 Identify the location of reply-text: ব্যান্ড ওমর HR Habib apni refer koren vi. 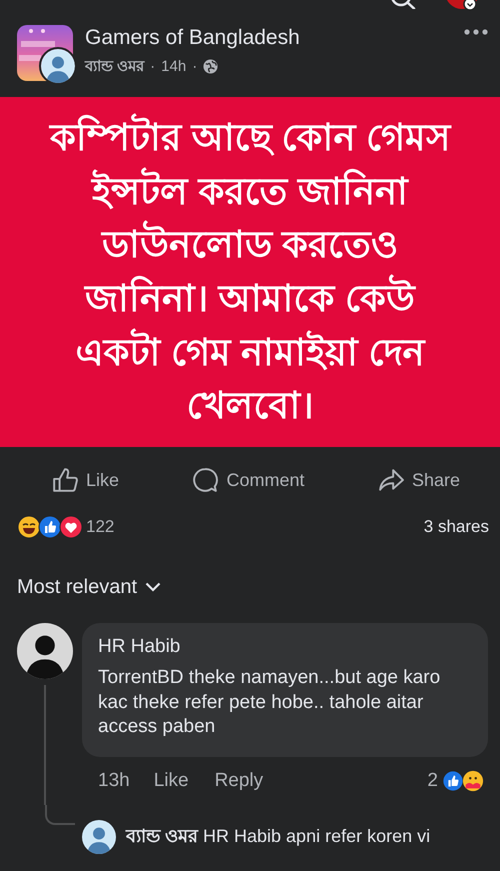
(278, 836).